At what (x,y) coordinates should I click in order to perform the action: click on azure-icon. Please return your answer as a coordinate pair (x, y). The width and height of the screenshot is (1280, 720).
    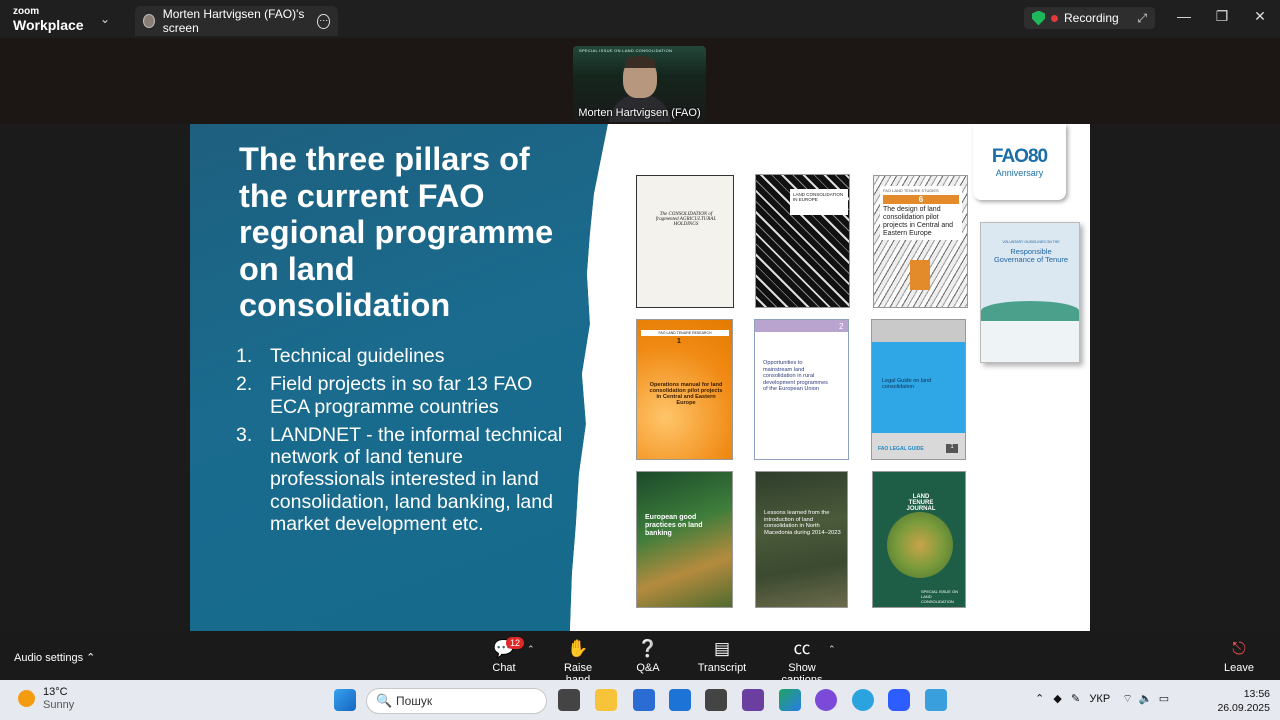
    Looking at the image, I should click on (680, 700).